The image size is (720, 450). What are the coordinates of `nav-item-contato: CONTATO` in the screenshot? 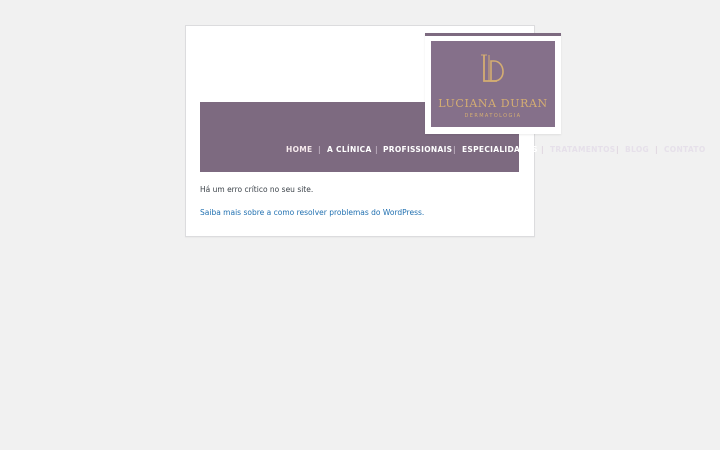 It's located at (685, 149).